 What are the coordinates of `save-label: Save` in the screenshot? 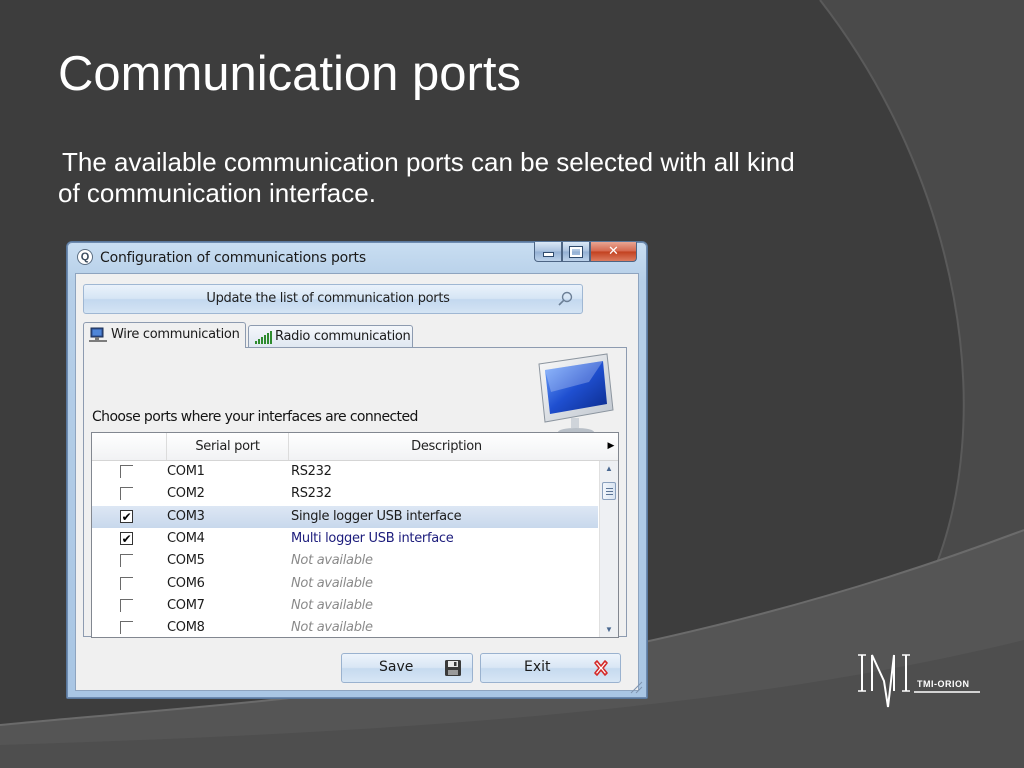 It's located at (396, 667).